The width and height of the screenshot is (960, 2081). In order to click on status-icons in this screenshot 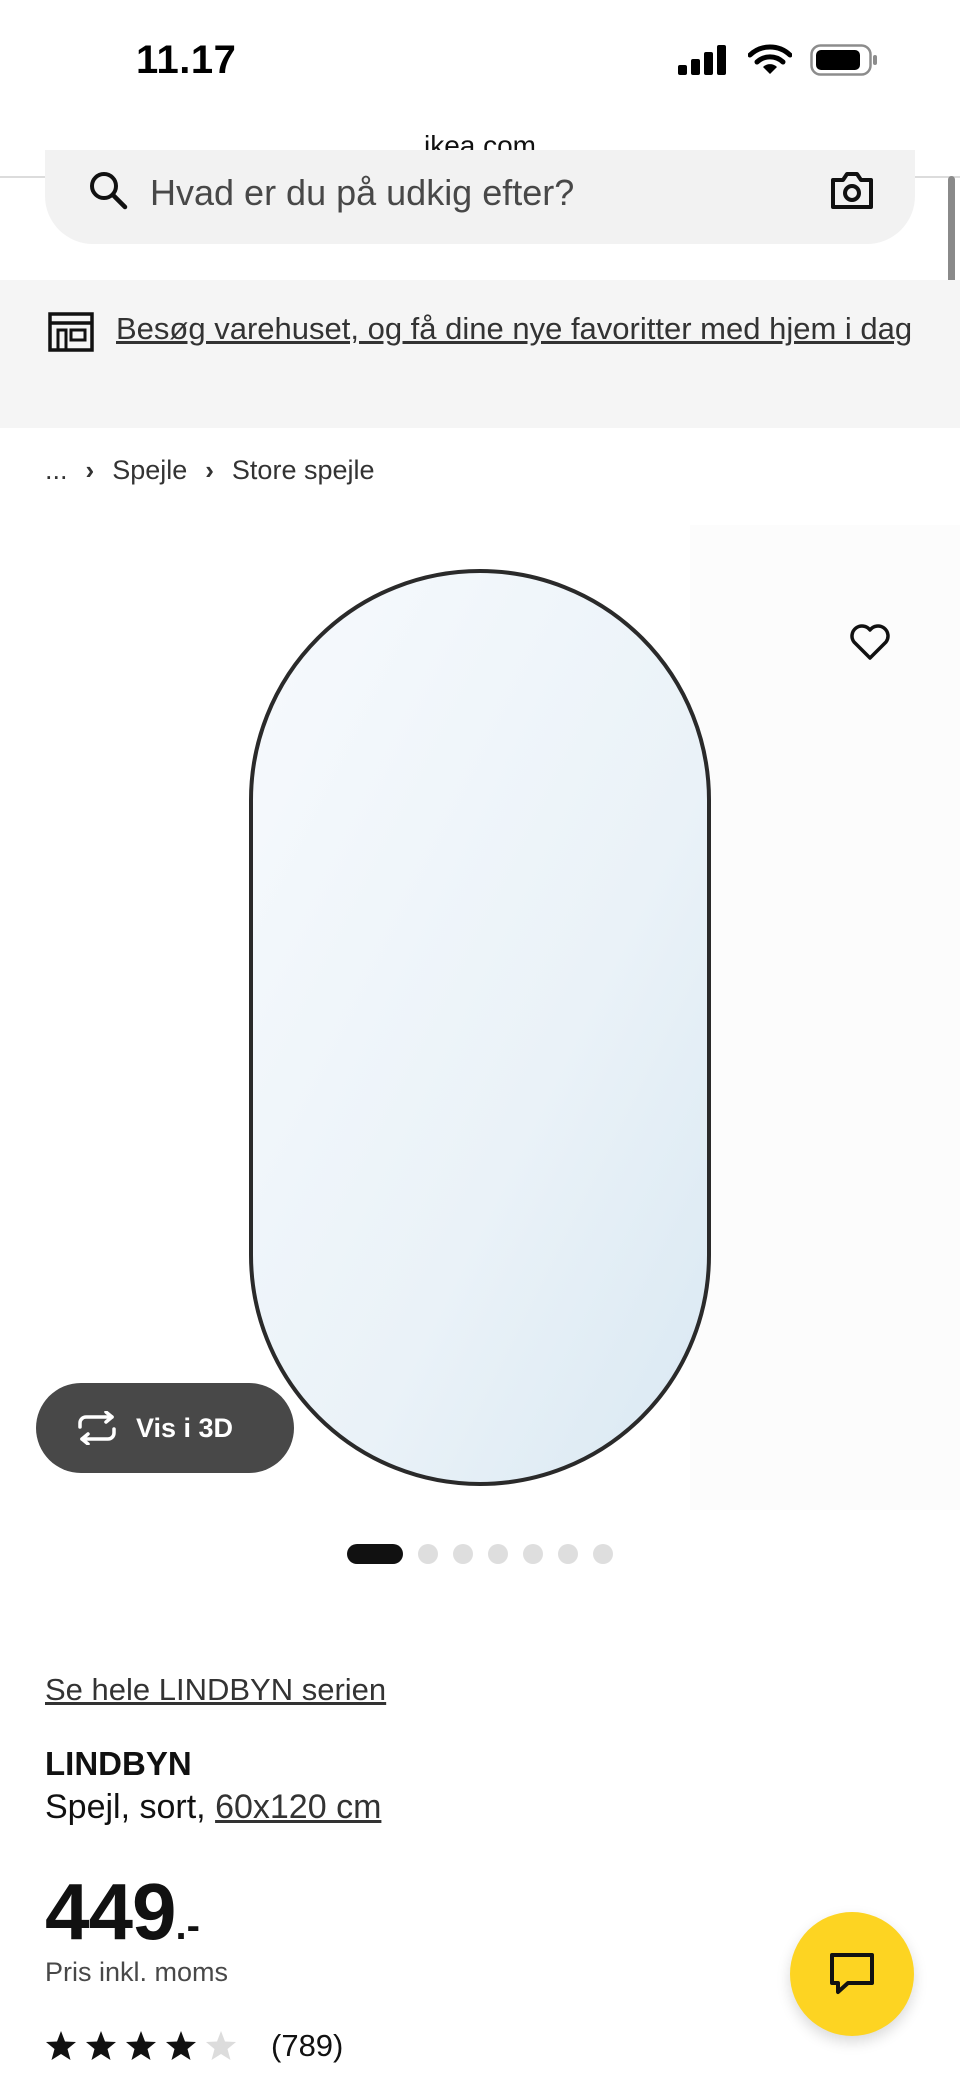, I will do `click(778, 60)`.